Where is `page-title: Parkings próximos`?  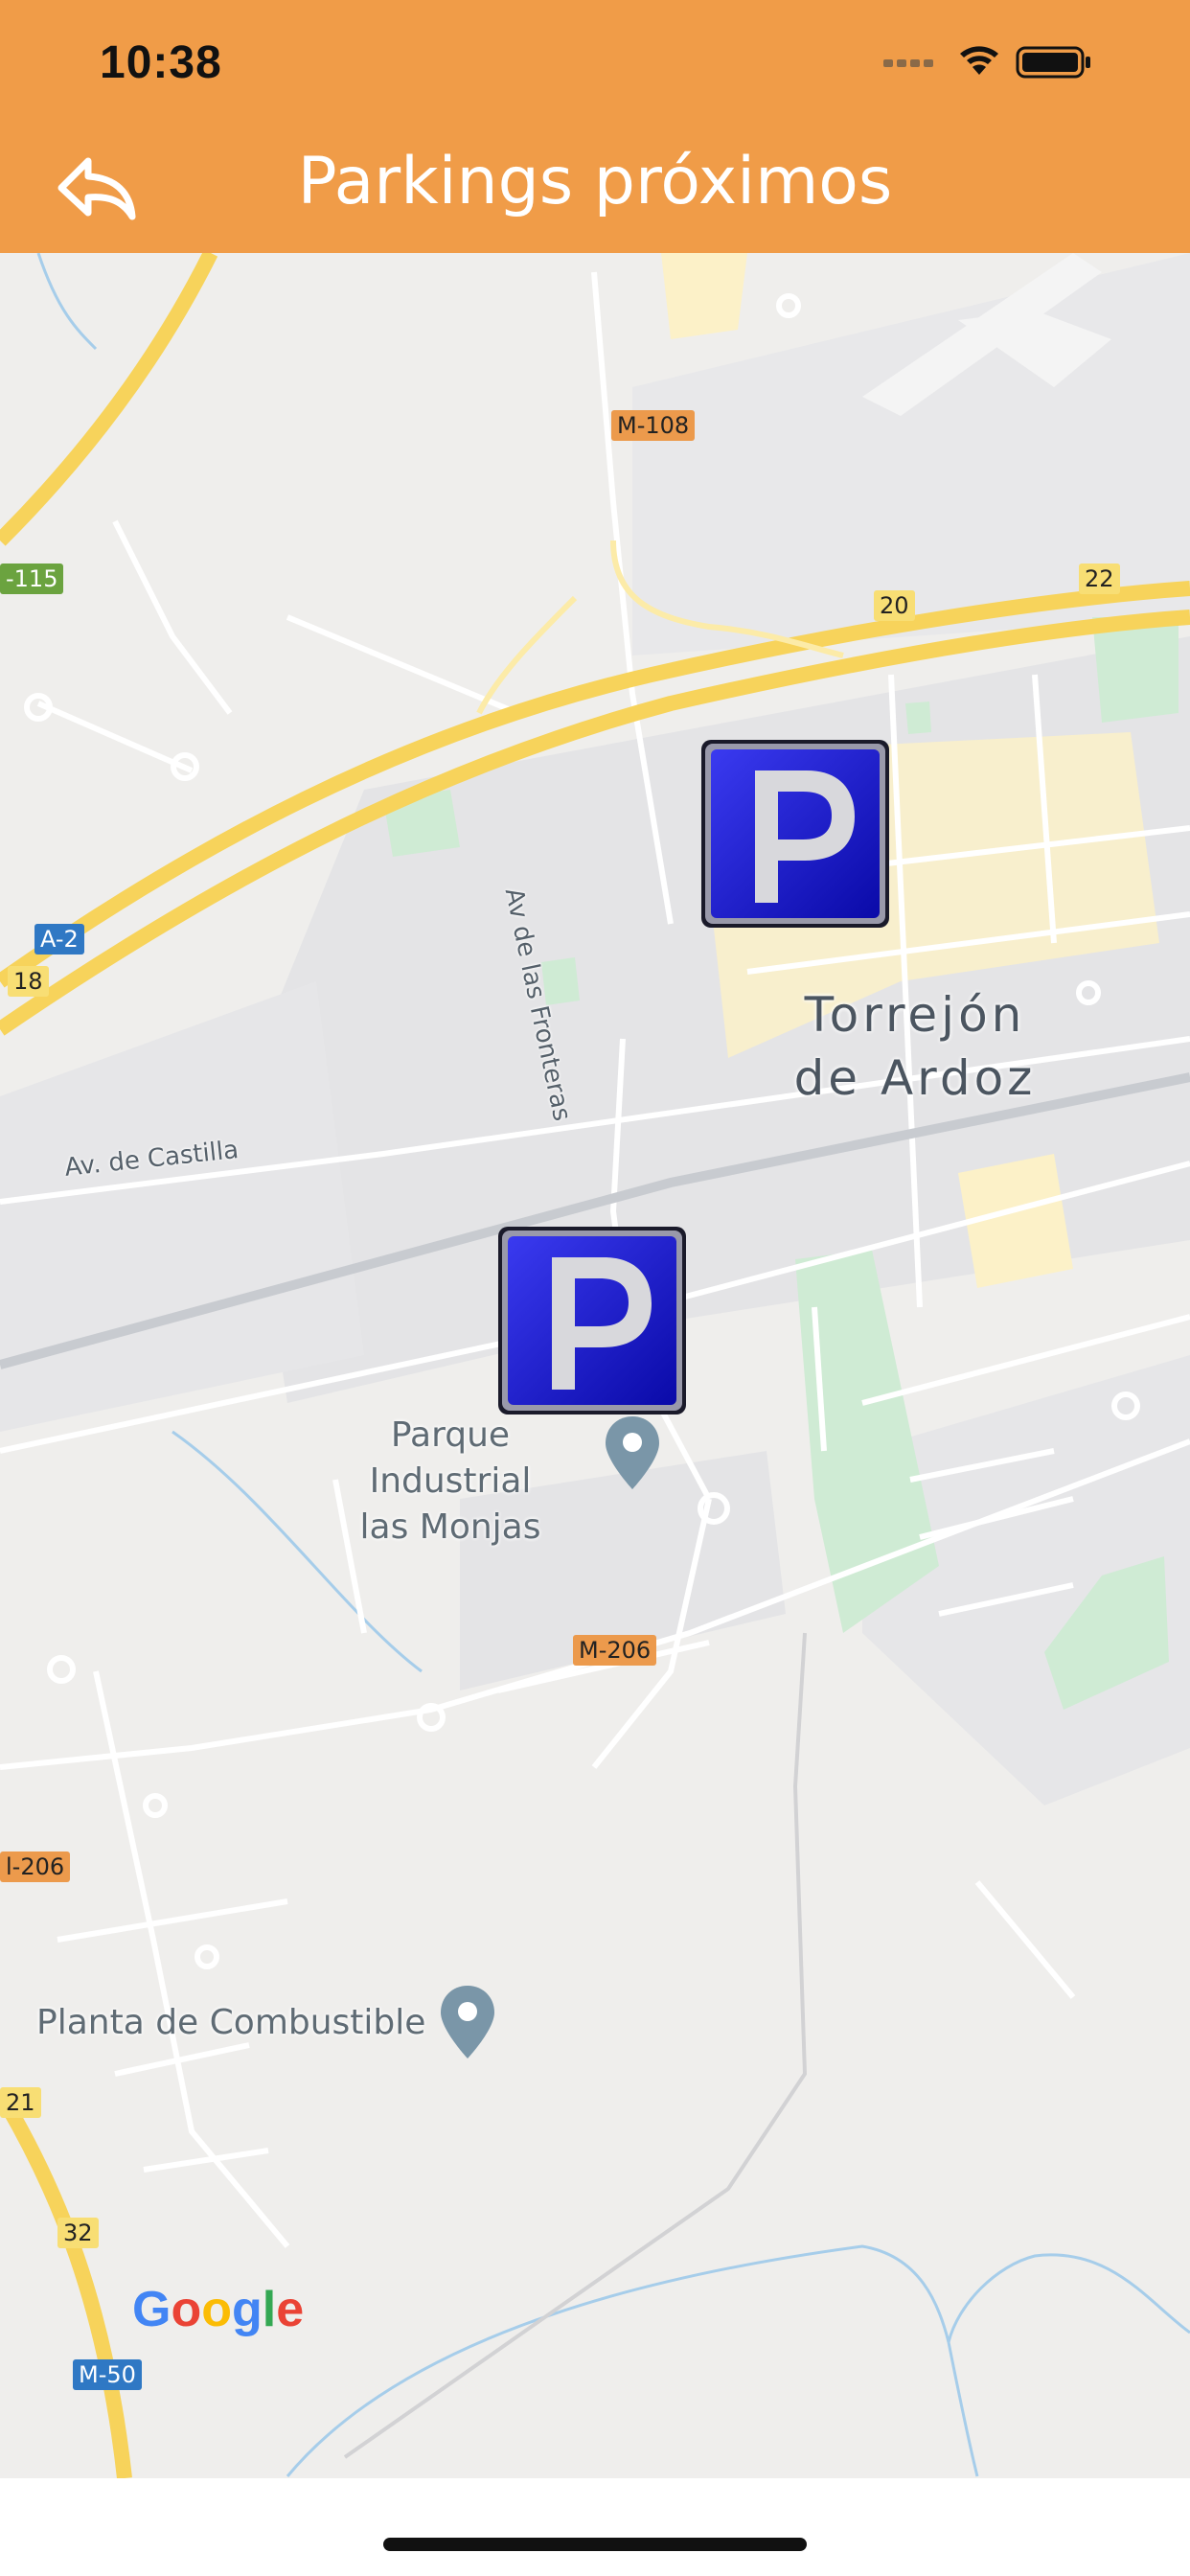 page-title: Parkings próximos is located at coordinates (595, 181).